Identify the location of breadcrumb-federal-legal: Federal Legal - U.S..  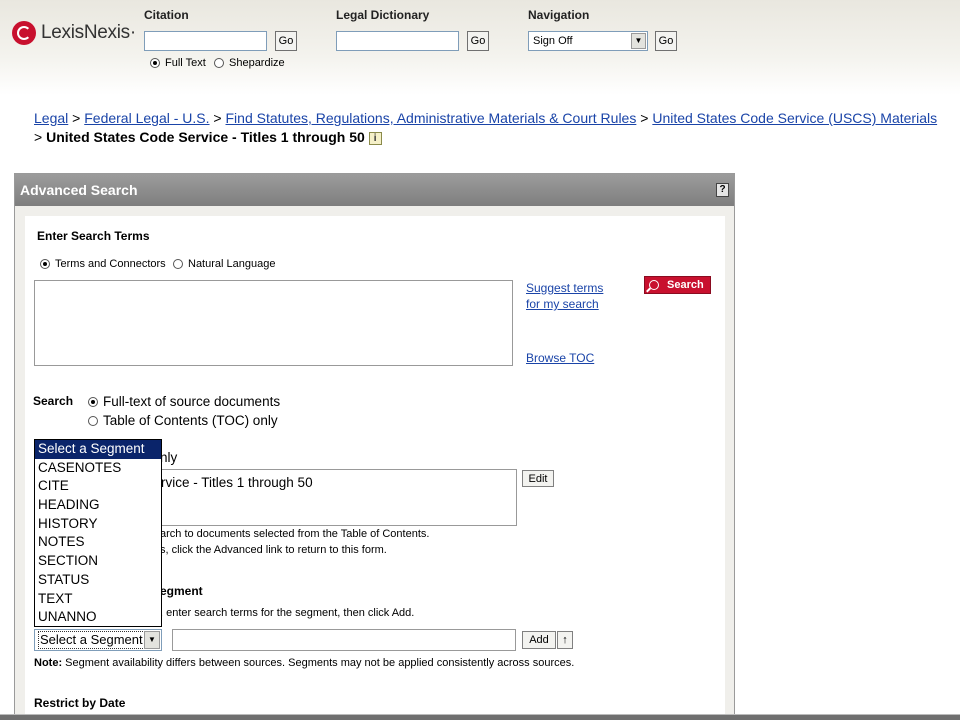
(146, 118).